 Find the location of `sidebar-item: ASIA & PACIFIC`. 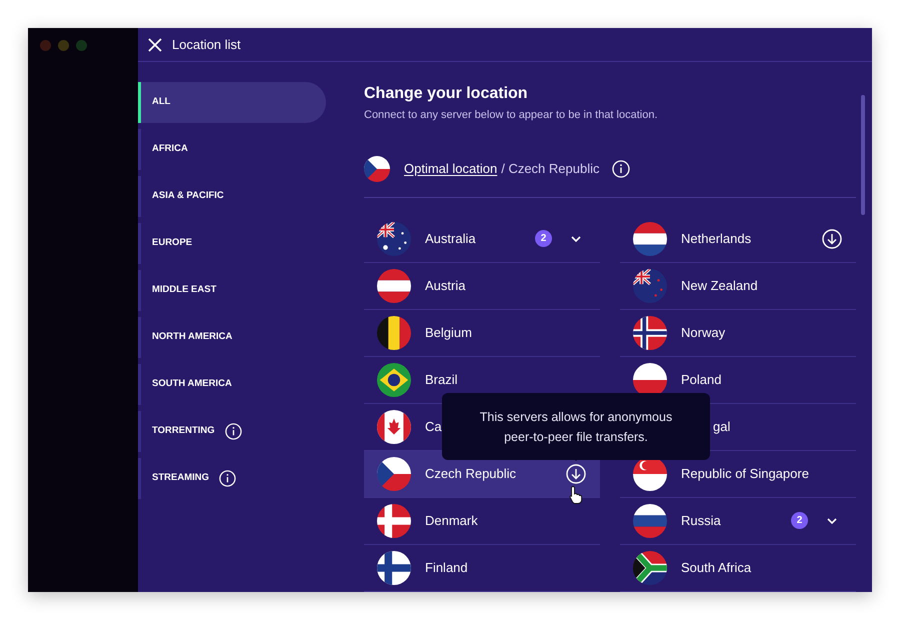

sidebar-item: ASIA & PACIFIC is located at coordinates (233, 196).